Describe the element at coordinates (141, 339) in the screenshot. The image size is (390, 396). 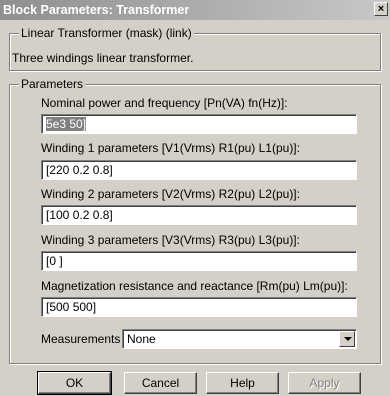
I see `measurements-selected-value: None` at that location.